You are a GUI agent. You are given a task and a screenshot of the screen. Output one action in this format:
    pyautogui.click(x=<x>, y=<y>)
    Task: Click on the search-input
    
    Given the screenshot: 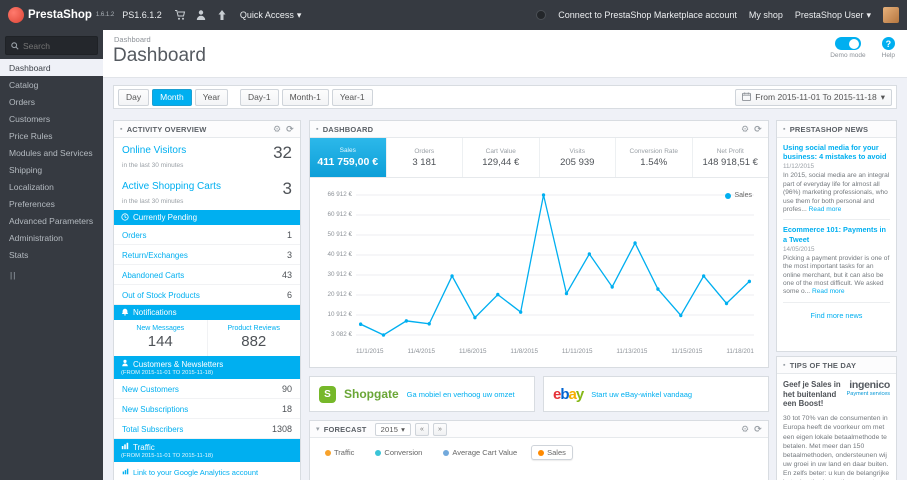 What is the action you would take?
    pyautogui.click(x=59, y=45)
    